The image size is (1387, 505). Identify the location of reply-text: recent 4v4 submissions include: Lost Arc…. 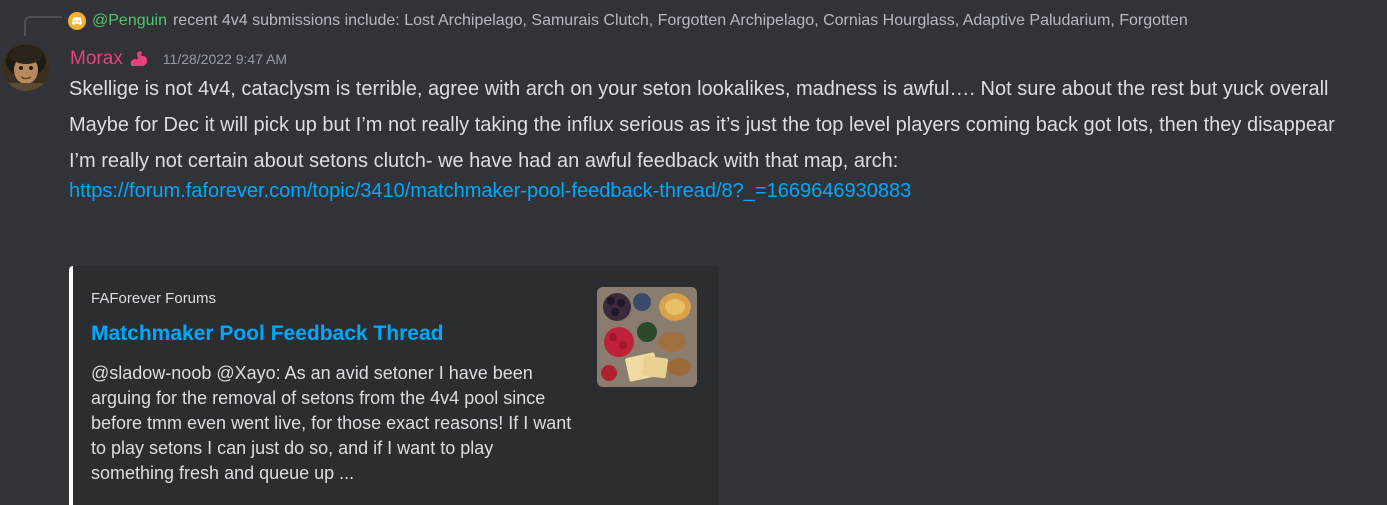
(680, 21).